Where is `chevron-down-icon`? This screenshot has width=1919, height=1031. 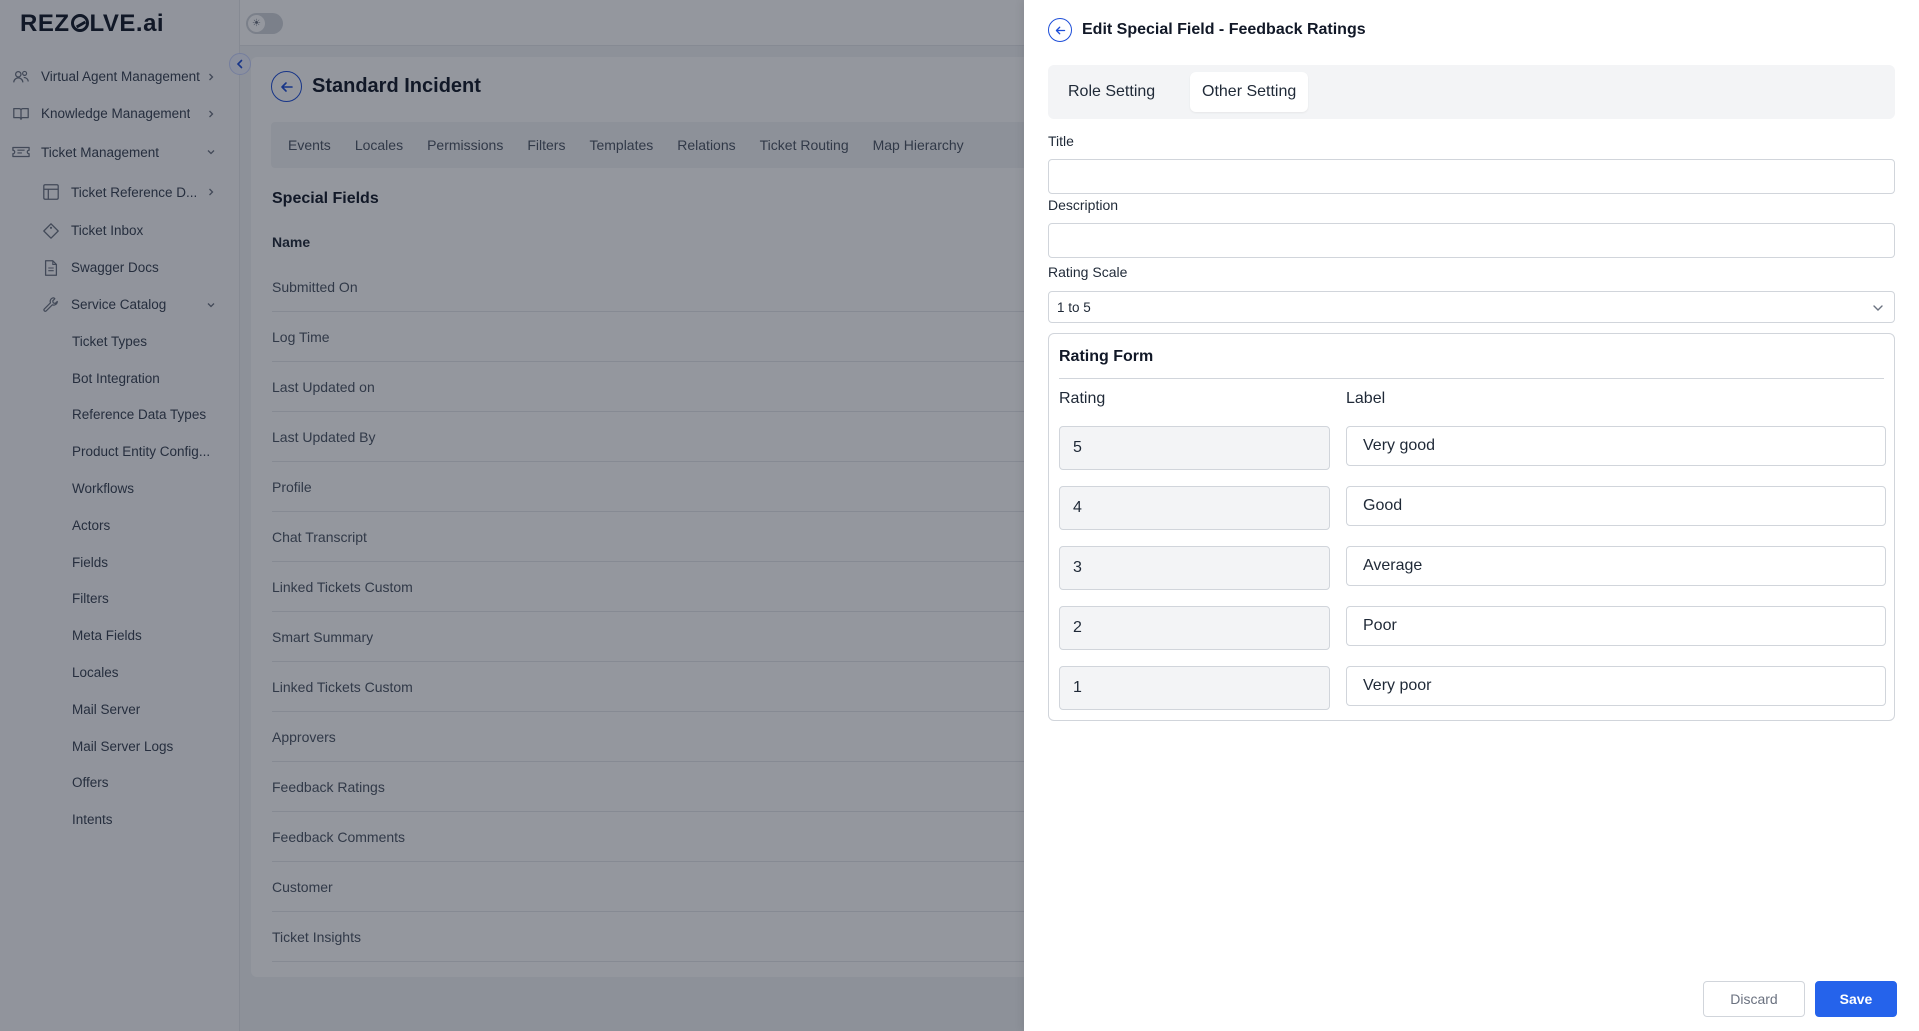 chevron-down-icon is located at coordinates (1878, 308).